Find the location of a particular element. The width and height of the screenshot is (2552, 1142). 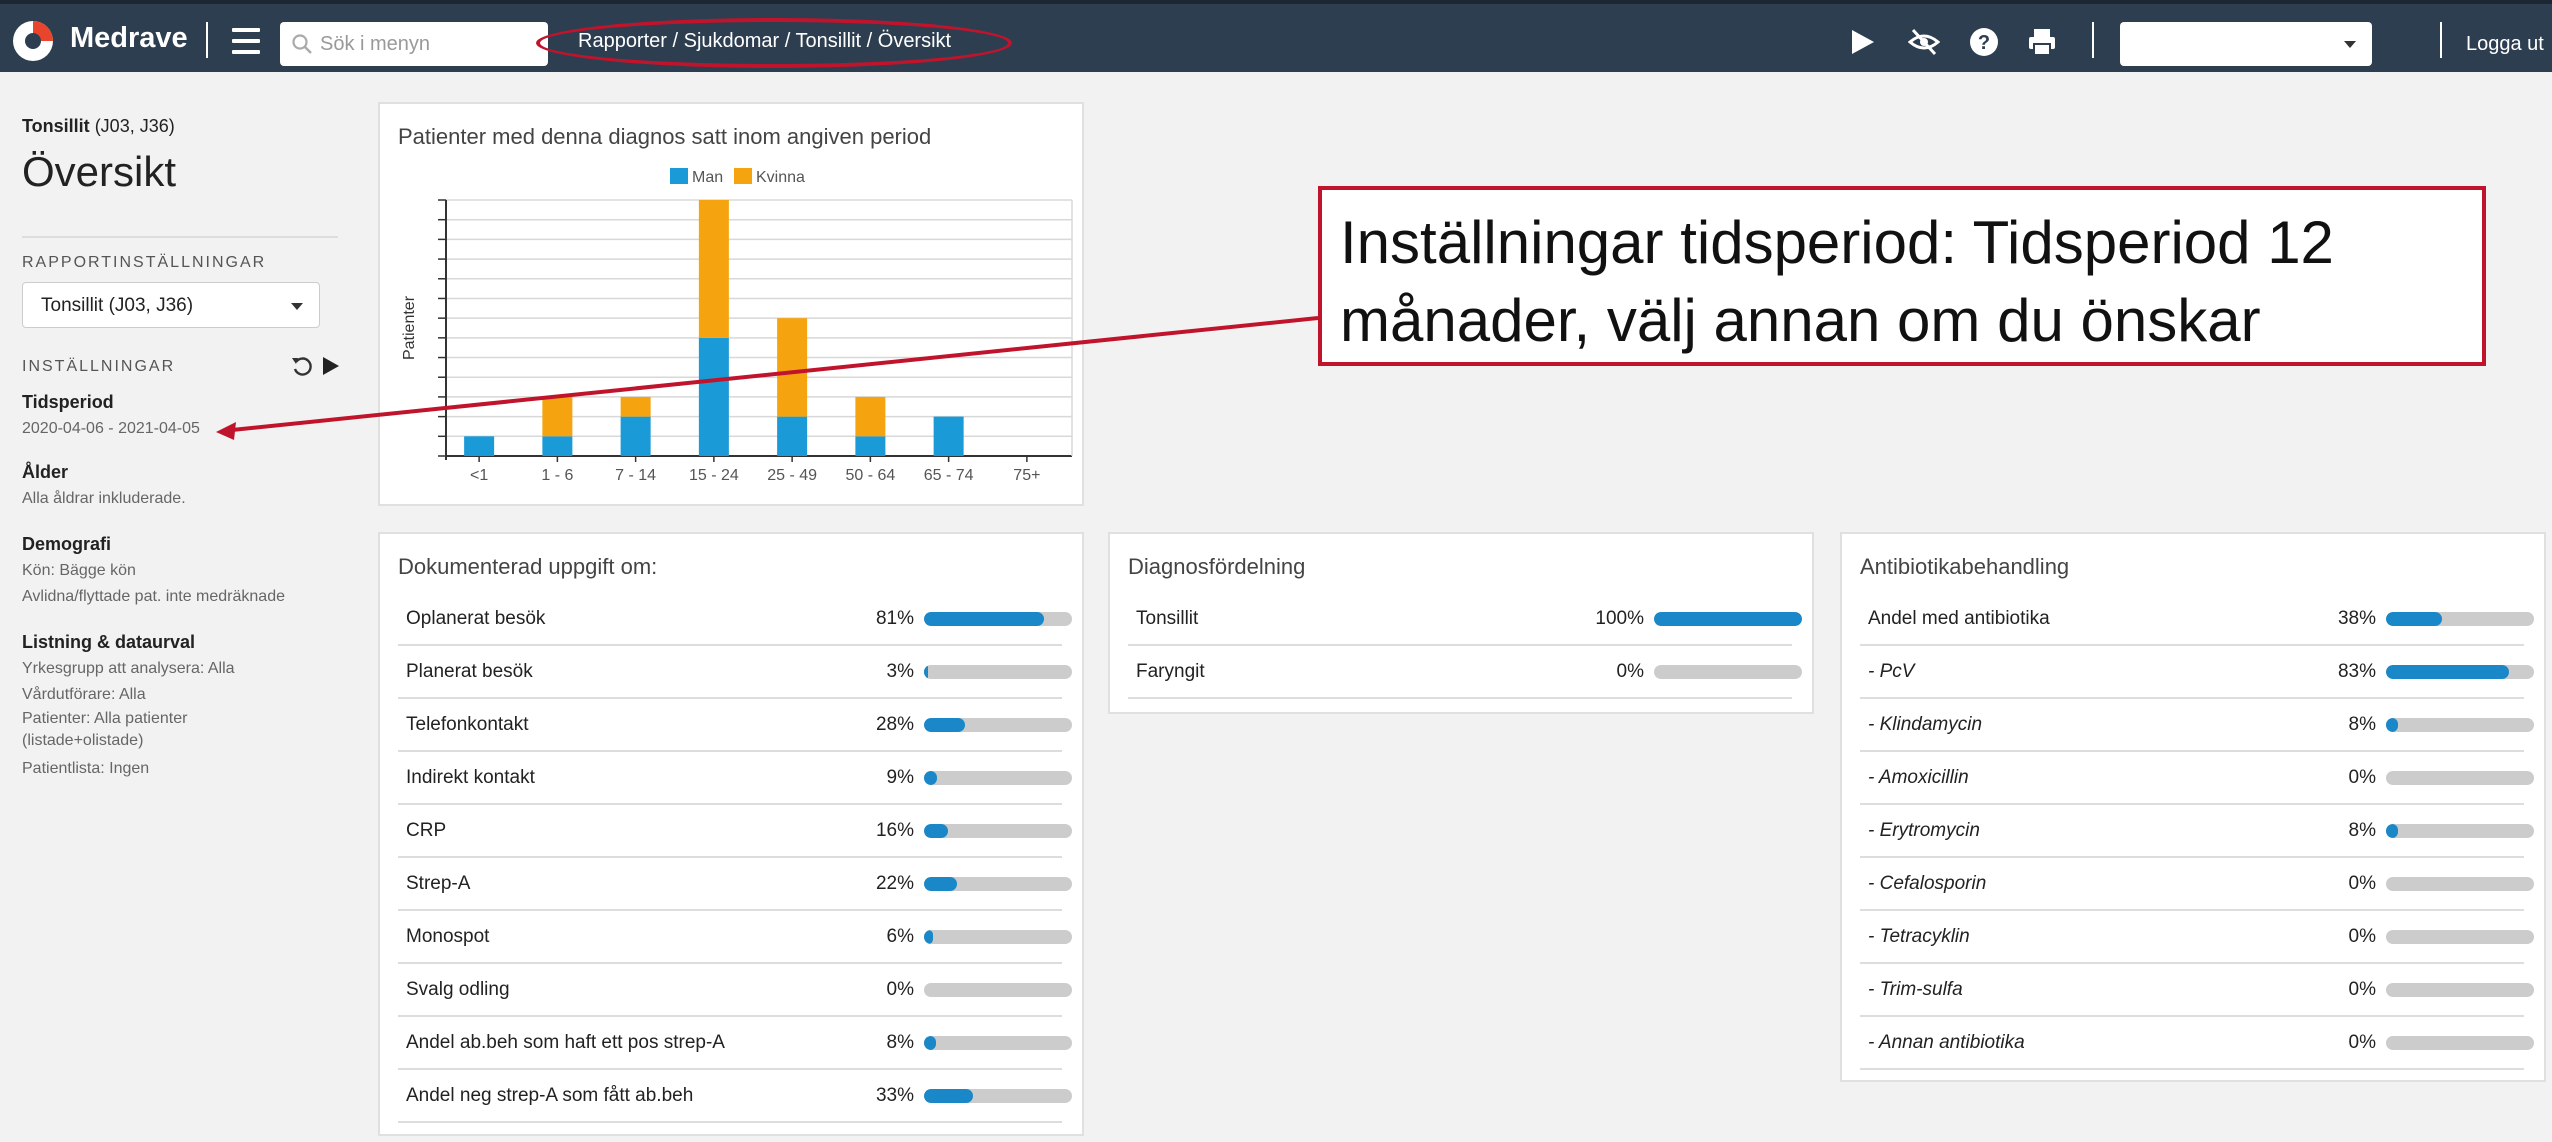

print-icon is located at coordinates (2042, 42).